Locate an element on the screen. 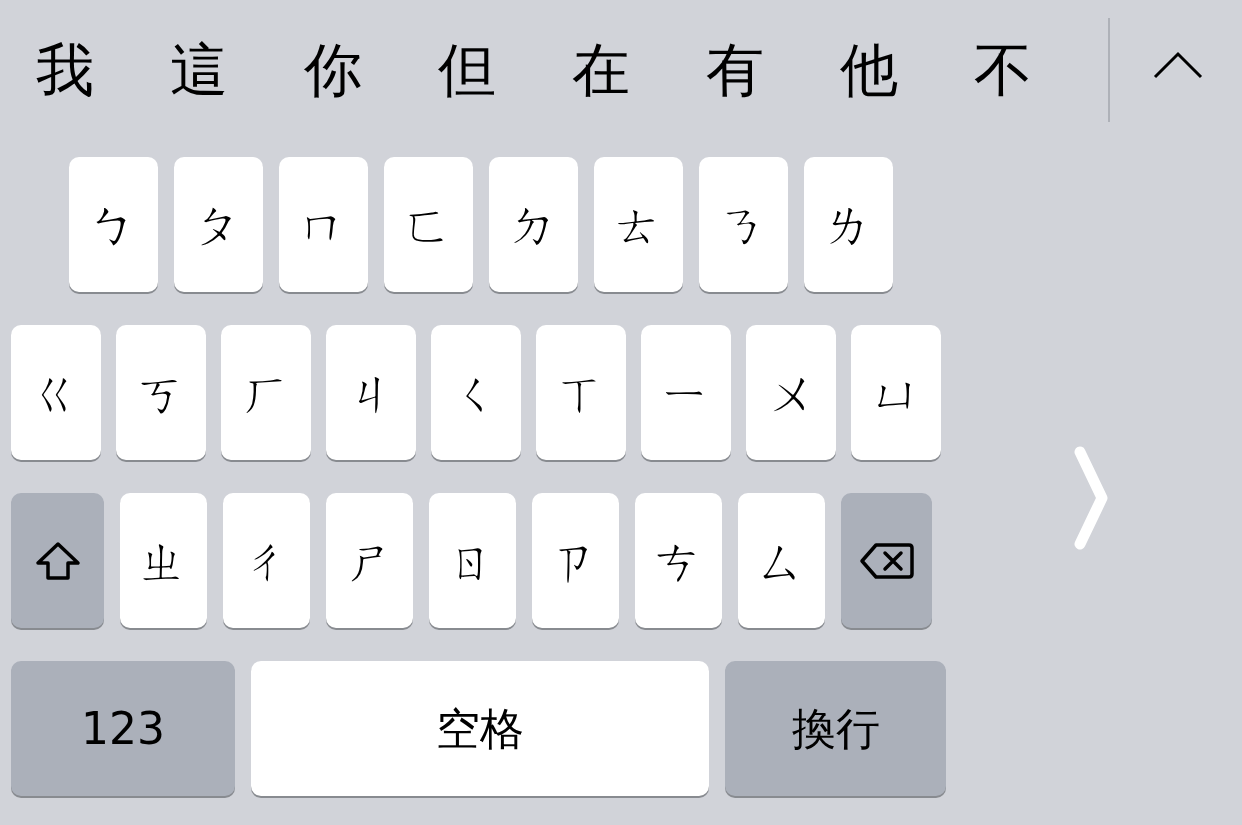 This screenshot has height=825, width=1242. letter-key: ㄎ is located at coordinates (161, 392).